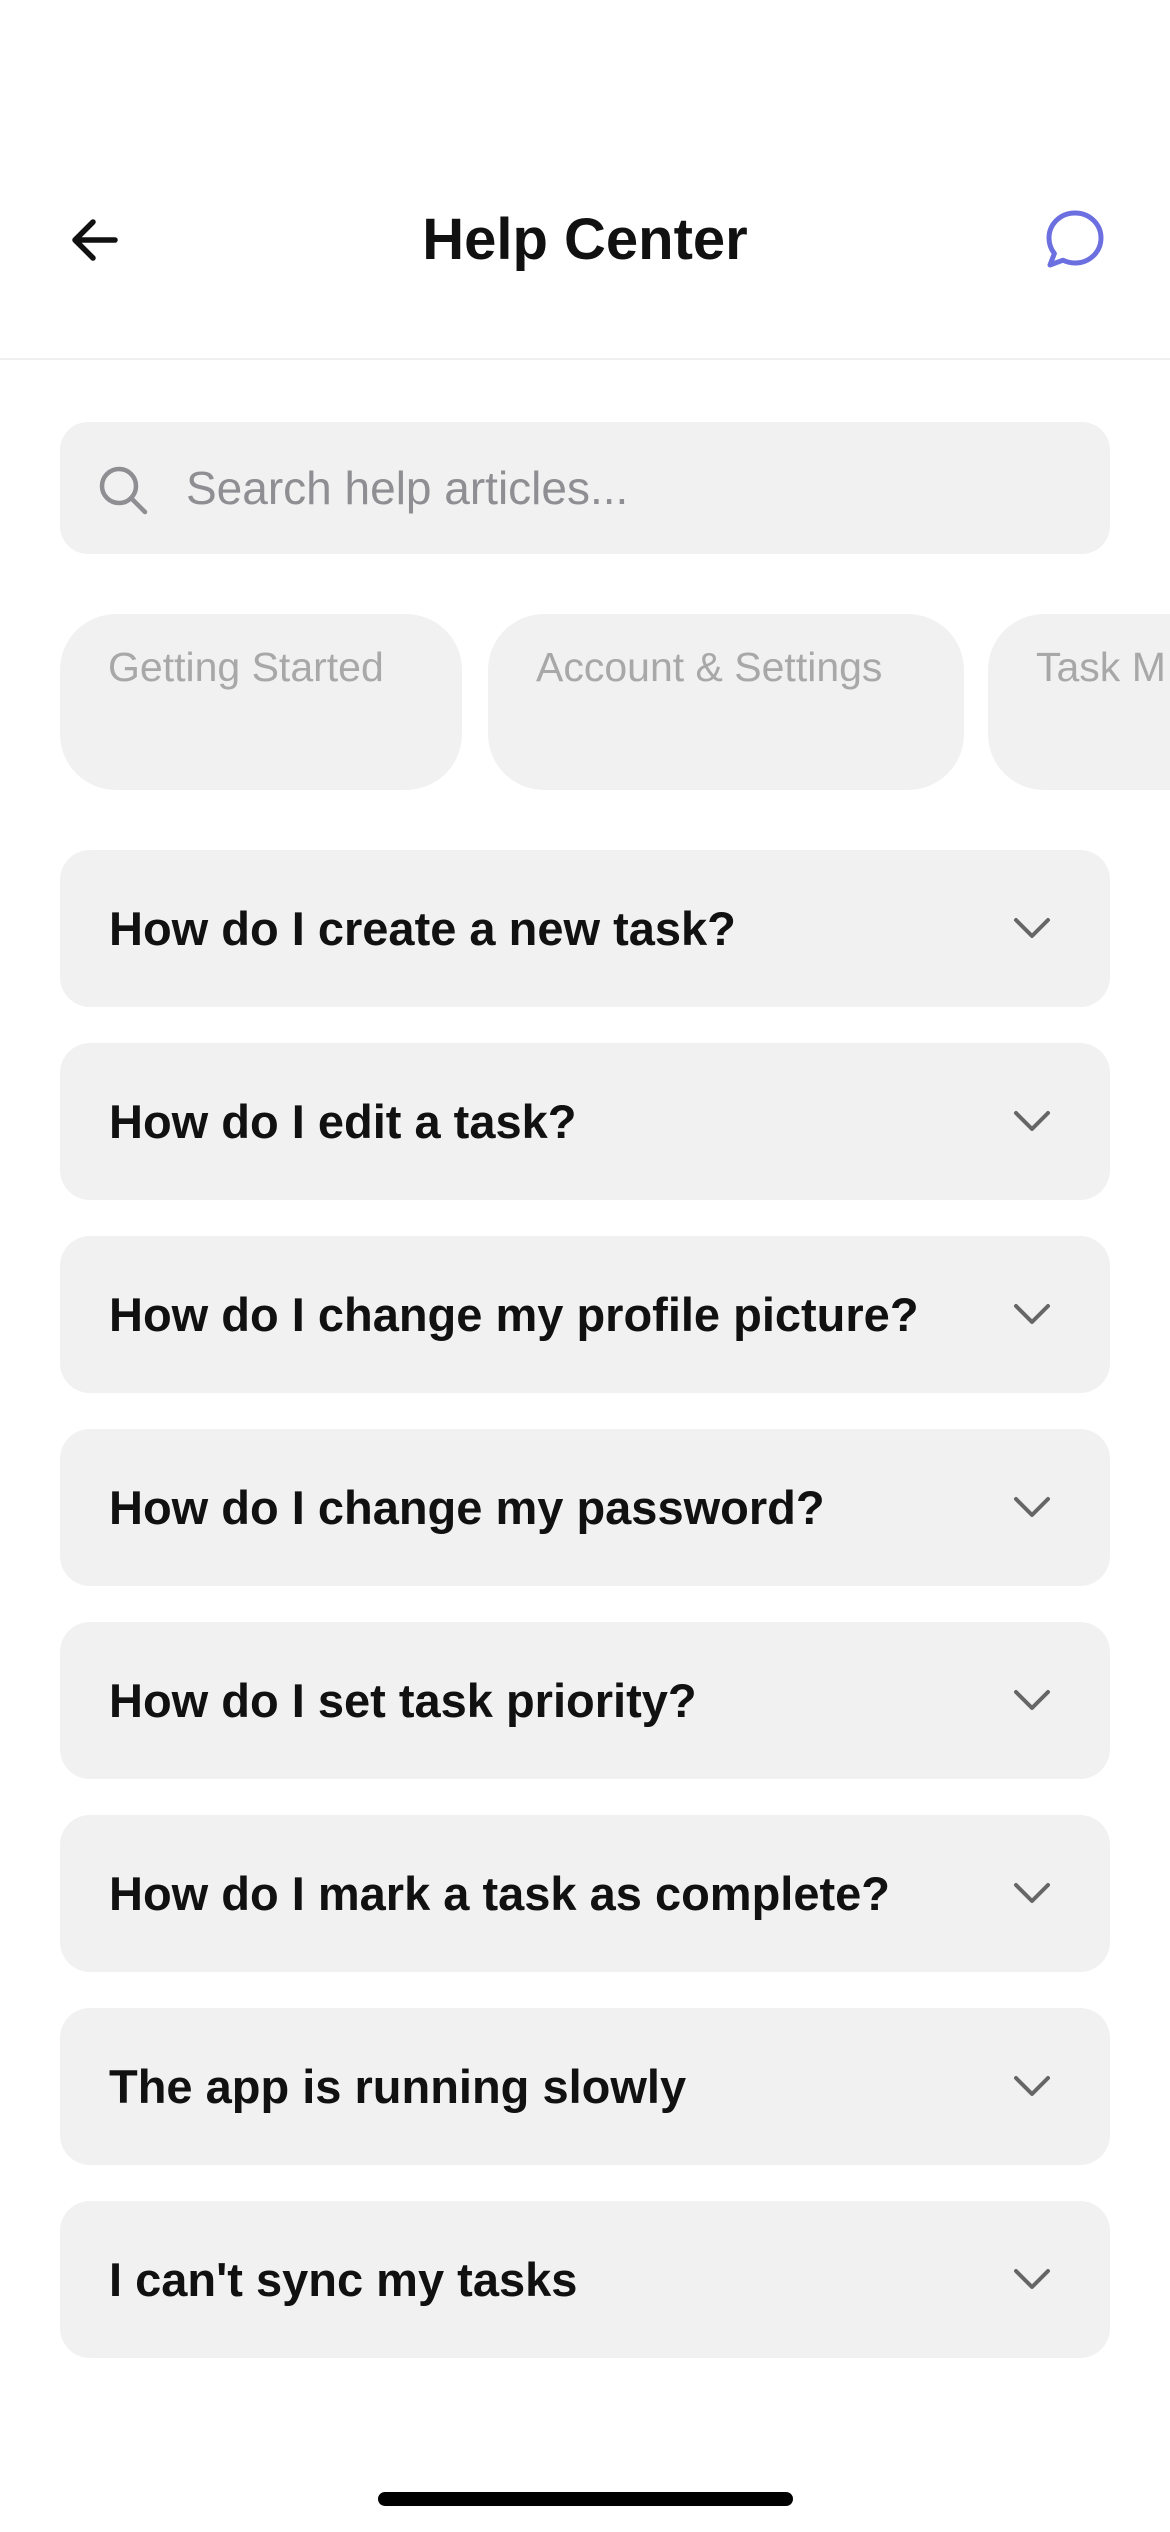 The width and height of the screenshot is (1170, 2532). I want to click on faq-item: I can't sync my tasks, so click(585, 2279).